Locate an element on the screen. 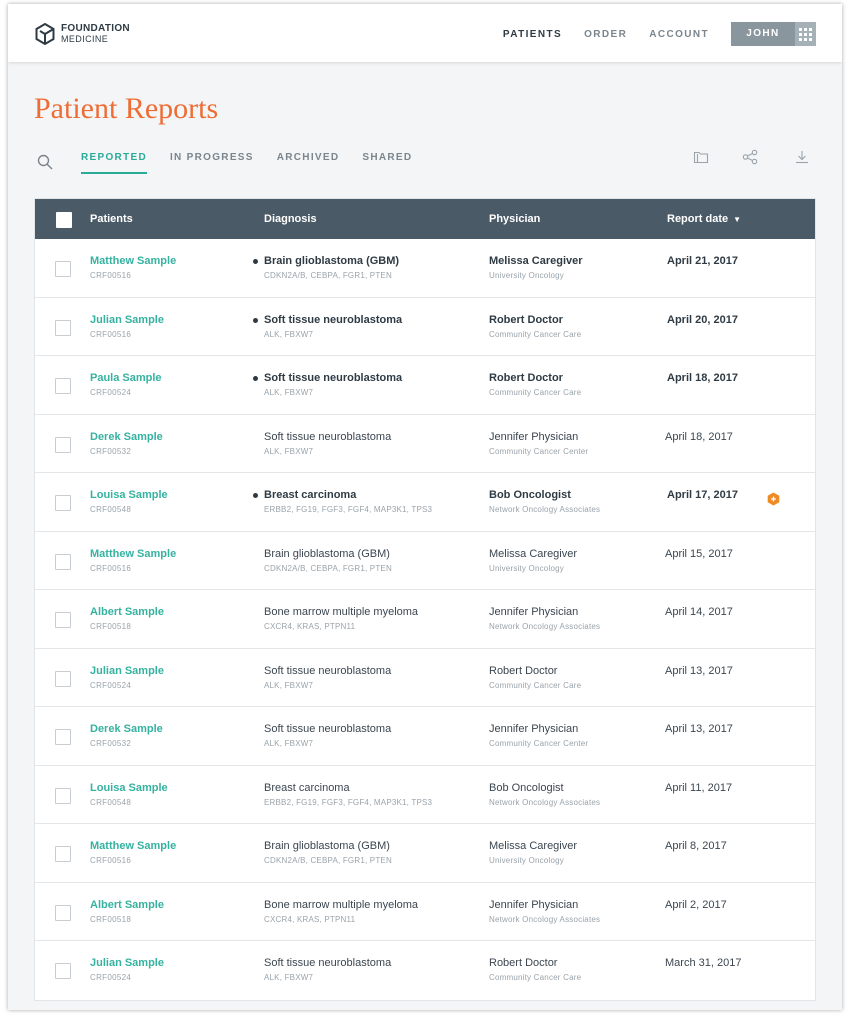 This screenshot has height=1022, width=850. column-header-diagnosis: Diagnosis is located at coordinates (290, 219).